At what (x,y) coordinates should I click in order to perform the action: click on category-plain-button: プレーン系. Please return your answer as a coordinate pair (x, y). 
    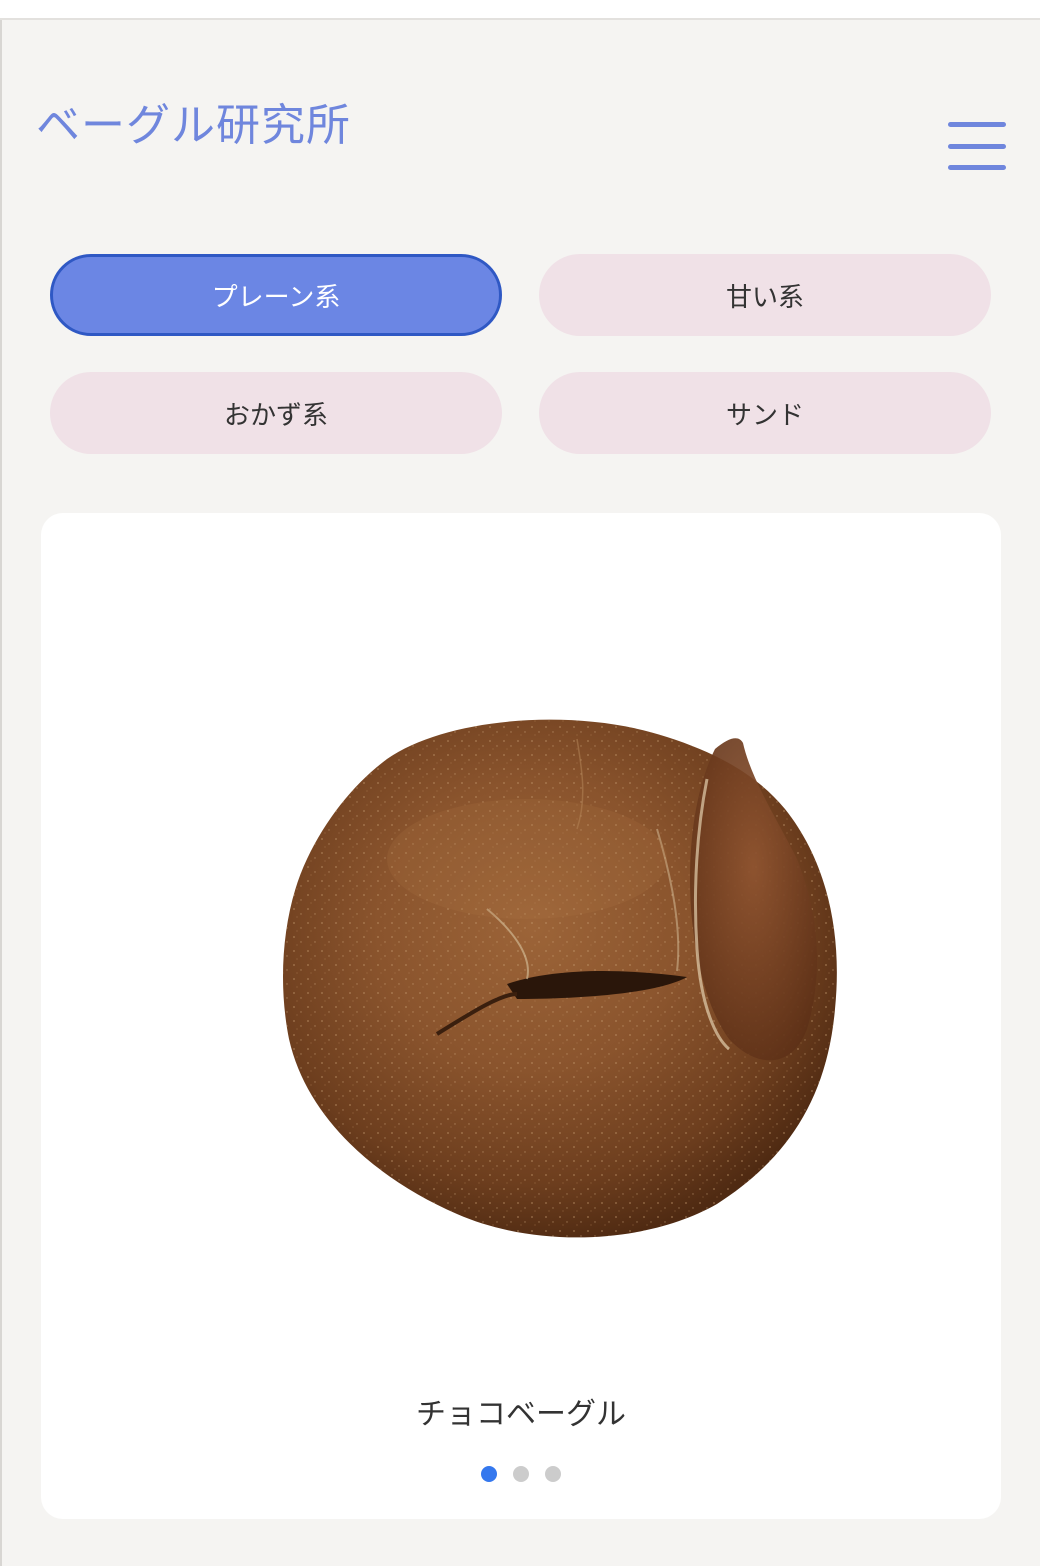
    Looking at the image, I should click on (276, 295).